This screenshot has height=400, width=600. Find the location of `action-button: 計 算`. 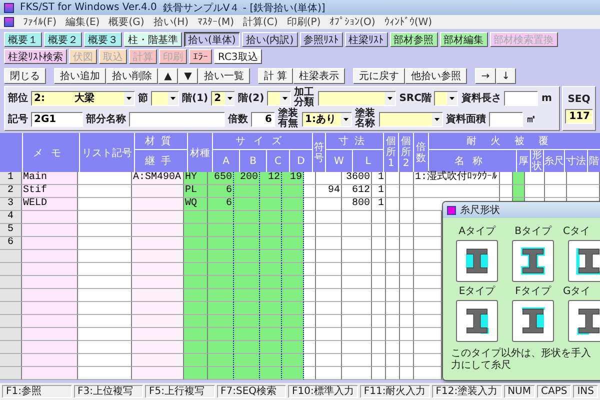

action-button: 計 算 is located at coordinates (276, 76).